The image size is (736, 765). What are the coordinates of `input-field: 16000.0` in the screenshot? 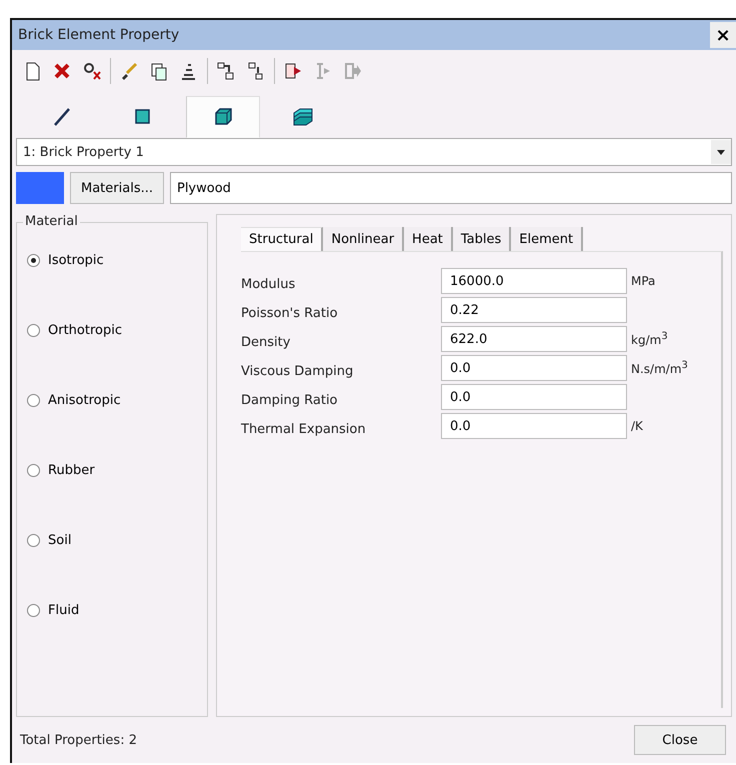 It's located at (534, 281).